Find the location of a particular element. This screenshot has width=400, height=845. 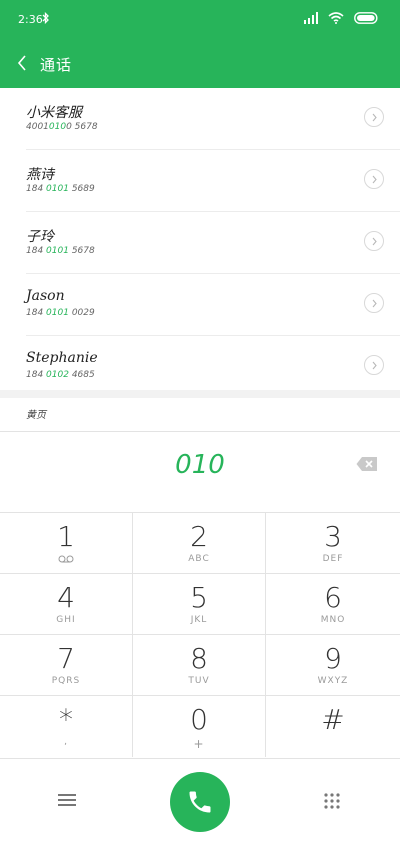

number-match: 010 is located at coordinates (57, 127).